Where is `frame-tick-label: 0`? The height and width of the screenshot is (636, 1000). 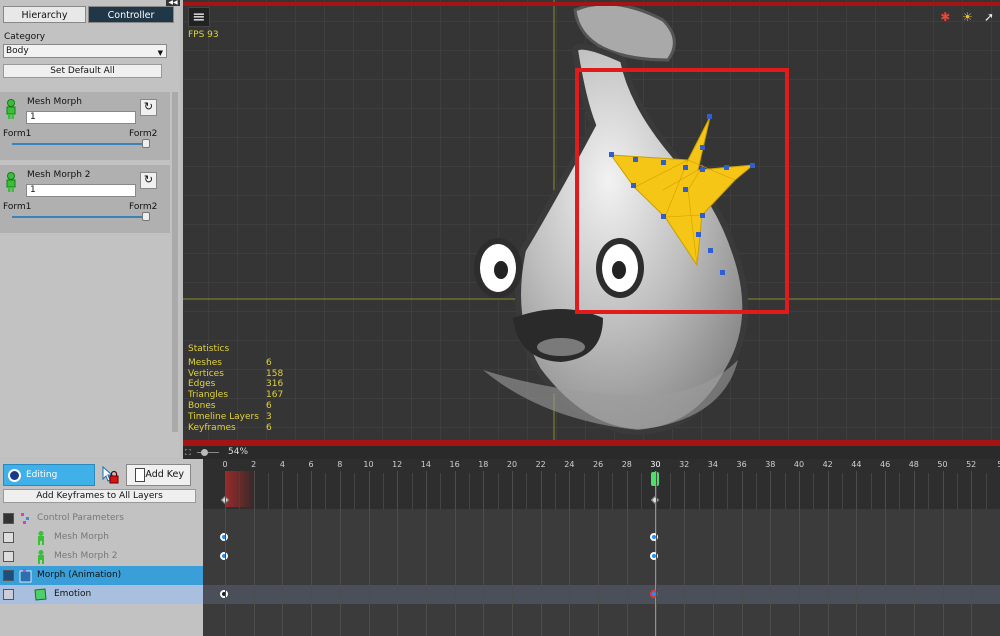 frame-tick-label: 0 is located at coordinates (225, 464).